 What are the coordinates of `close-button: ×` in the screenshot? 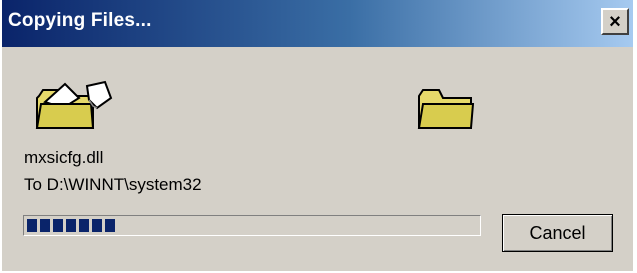 It's located at (615, 21).